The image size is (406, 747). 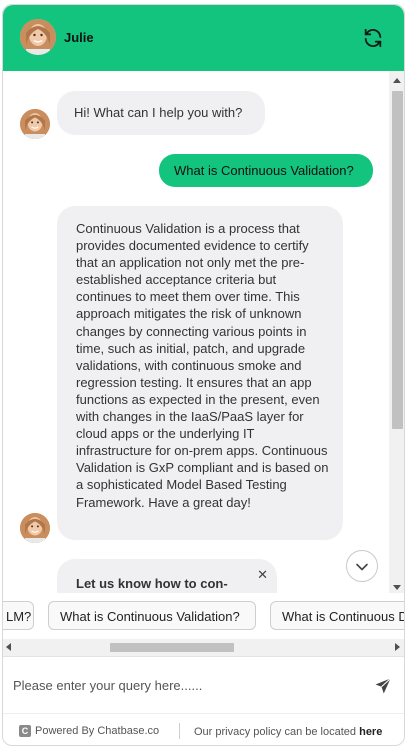 I want to click on privacy-policy-link: here, so click(x=370, y=732).